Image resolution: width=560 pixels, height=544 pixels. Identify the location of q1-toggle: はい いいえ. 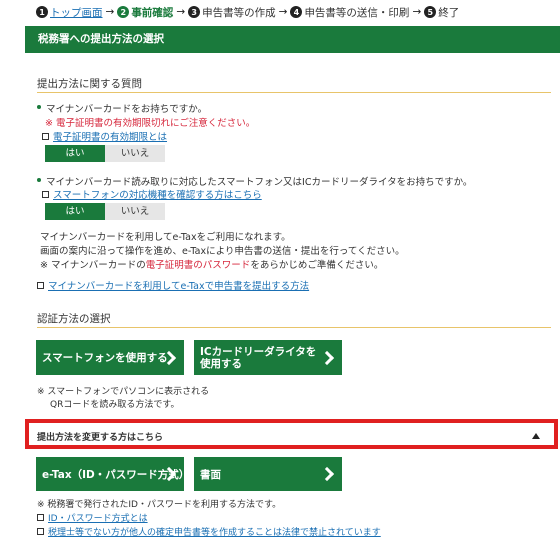
(105, 153).